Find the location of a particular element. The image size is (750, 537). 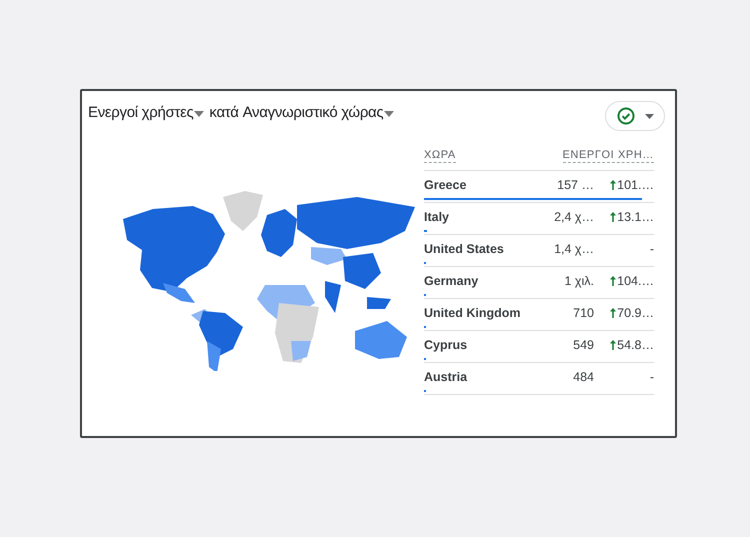

user-count: 1 χιλ. is located at coordinates (579, 281).